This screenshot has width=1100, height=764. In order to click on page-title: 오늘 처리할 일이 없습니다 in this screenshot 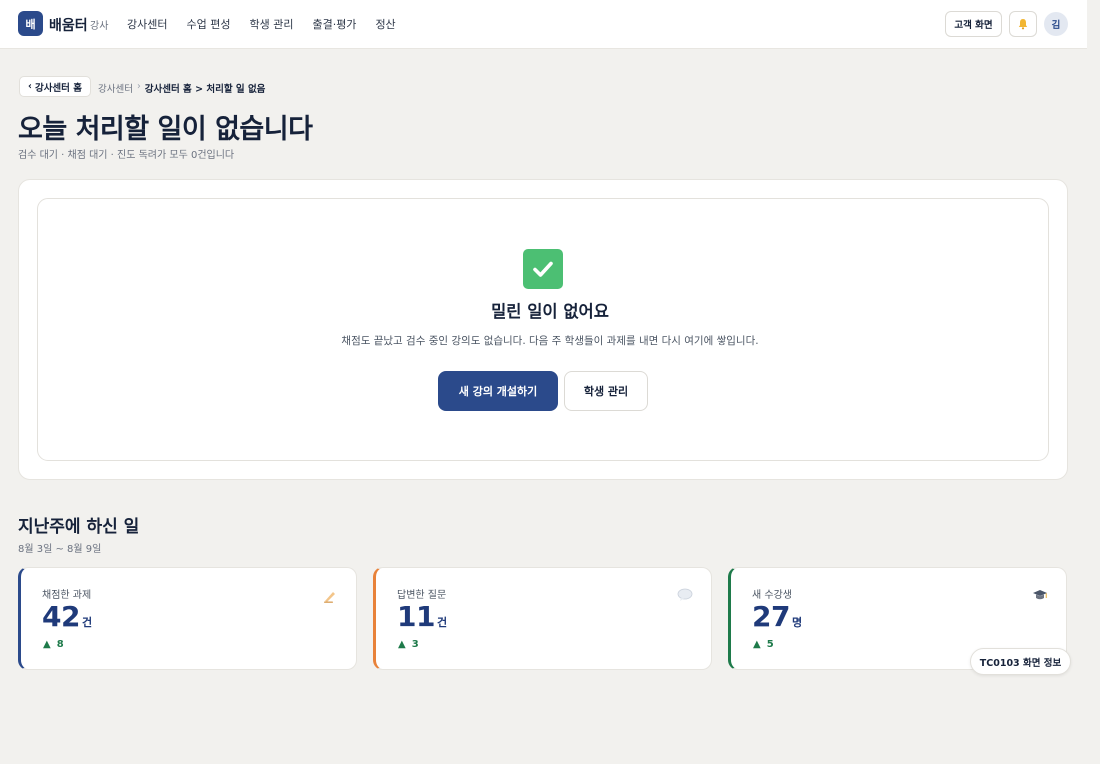, I will do `click(165, 129)`.